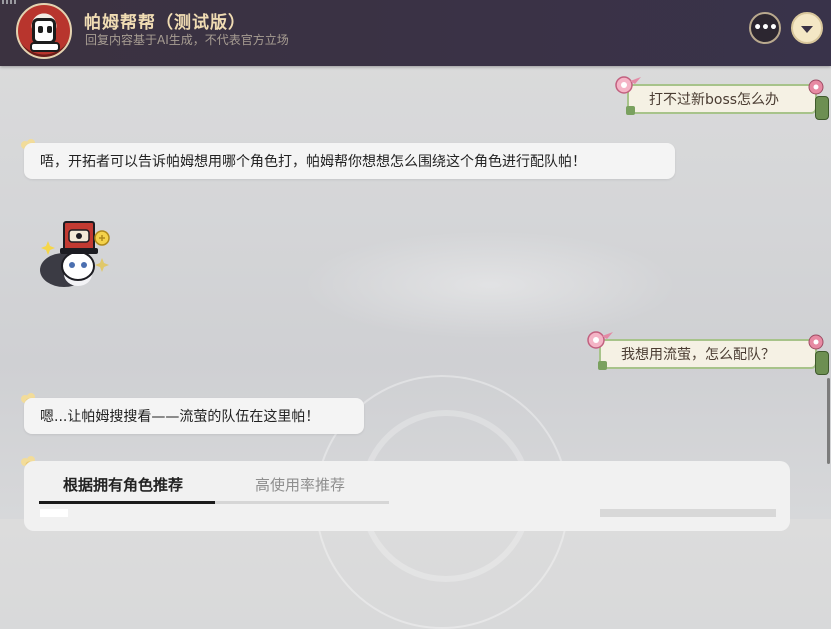 The width and height of the screenshot is (831, 629). Describe the element at coordinates (123, 484) in the screenshot. I see `tab-owned-characters: 根据拥有角色推荐` at that location.